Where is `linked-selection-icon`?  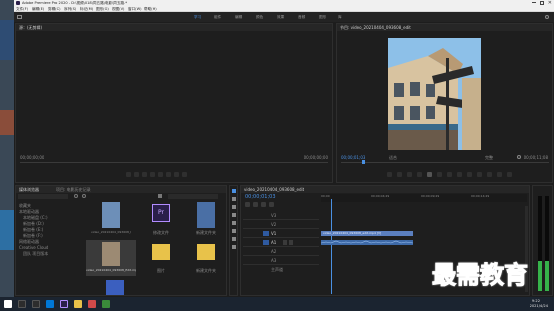 linked-selection-icon is located at coordinates (255, 204).